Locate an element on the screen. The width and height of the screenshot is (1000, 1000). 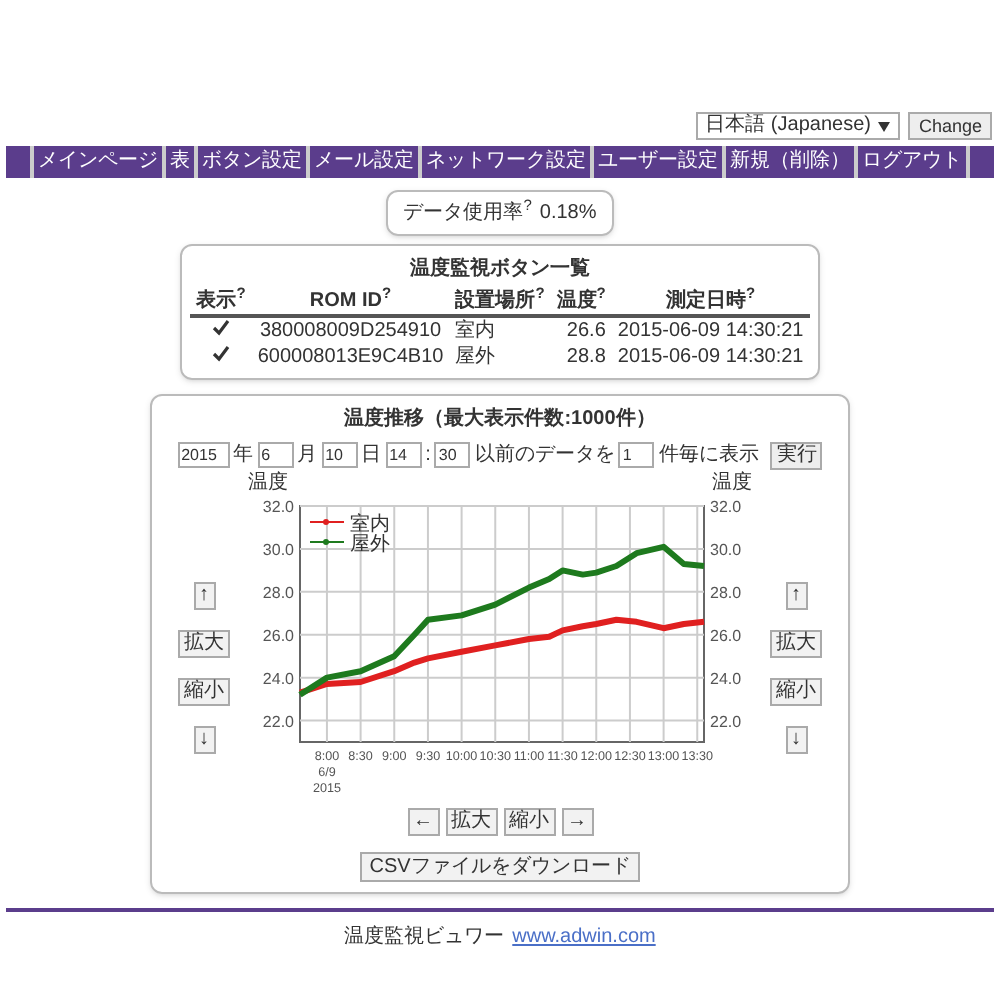
form-label: 日 is located at coordinates (371, 456).